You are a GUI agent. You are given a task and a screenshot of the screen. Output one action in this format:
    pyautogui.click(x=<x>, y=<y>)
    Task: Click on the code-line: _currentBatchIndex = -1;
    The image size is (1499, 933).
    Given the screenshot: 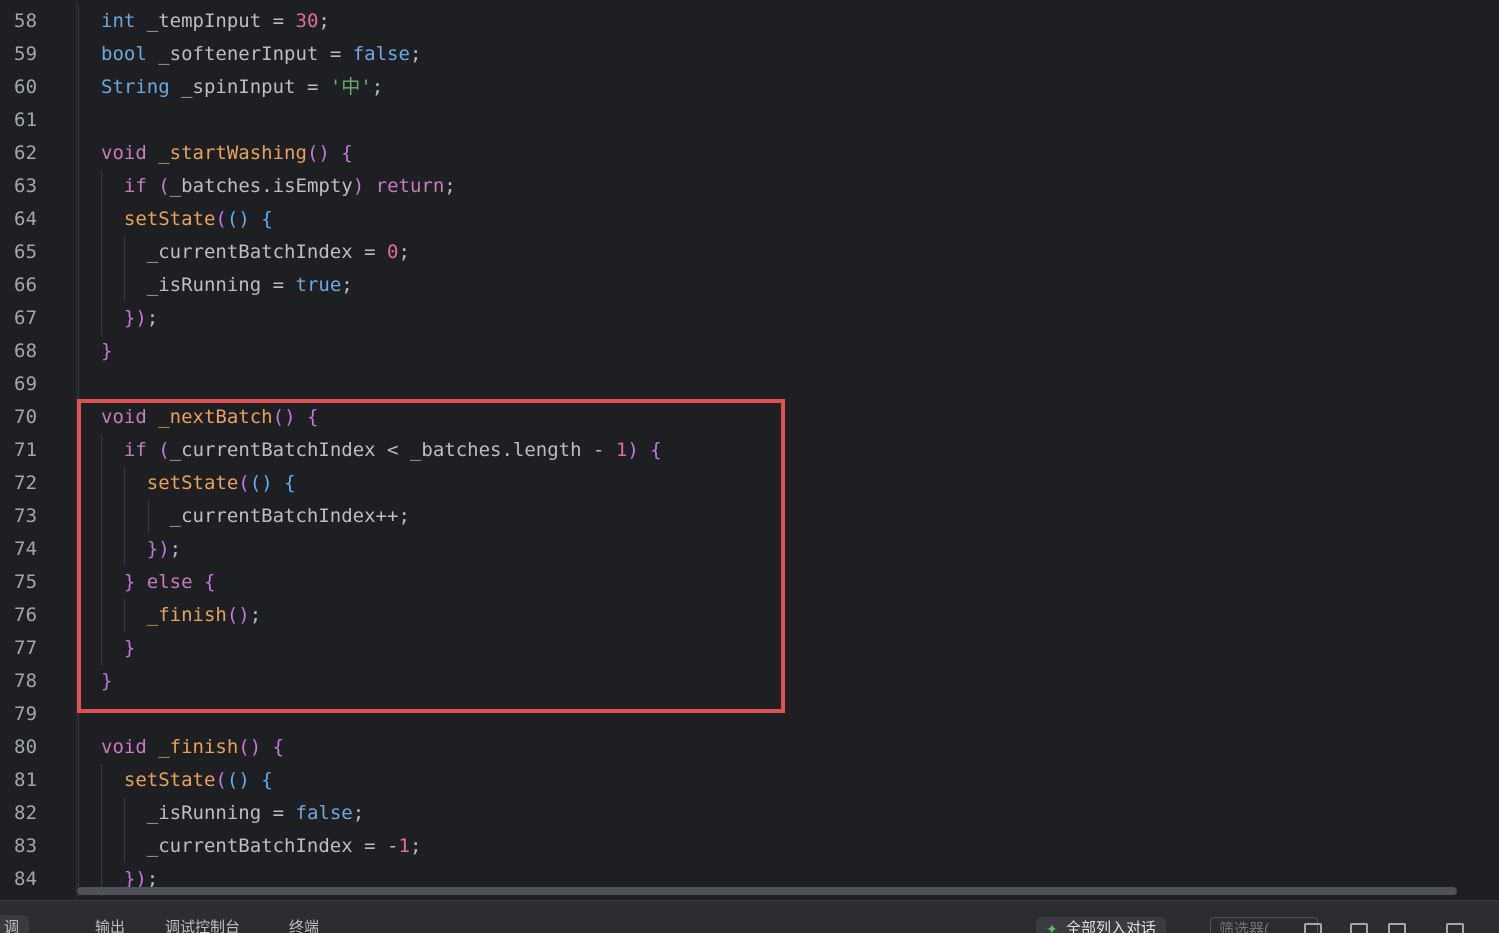 What is the action you would take?
    pyautogui.click(x=284, y=846)
    